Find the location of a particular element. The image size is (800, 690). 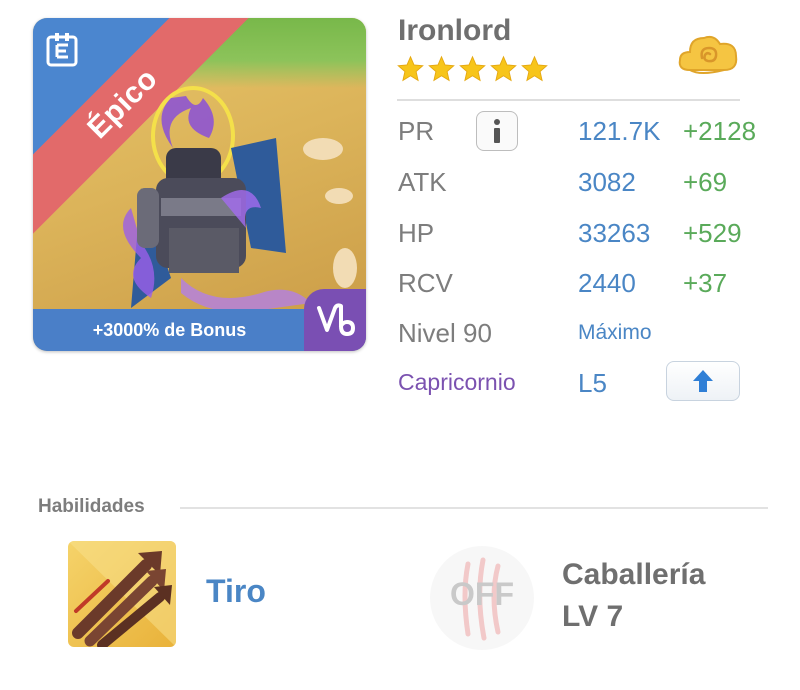

level-label: Nivel 90 is located at coordinates (445, 333).